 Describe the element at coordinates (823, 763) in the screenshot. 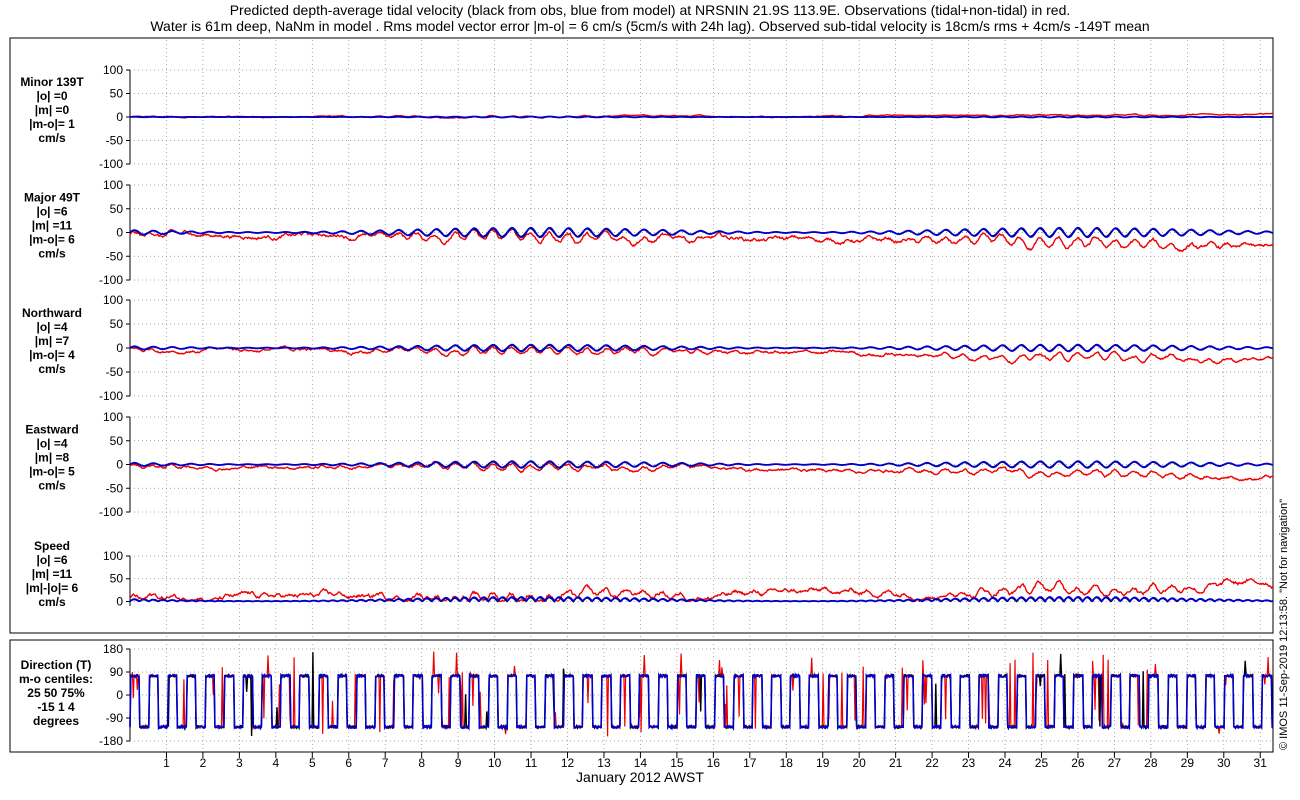

I see `x-tick-label: 19` at that location.